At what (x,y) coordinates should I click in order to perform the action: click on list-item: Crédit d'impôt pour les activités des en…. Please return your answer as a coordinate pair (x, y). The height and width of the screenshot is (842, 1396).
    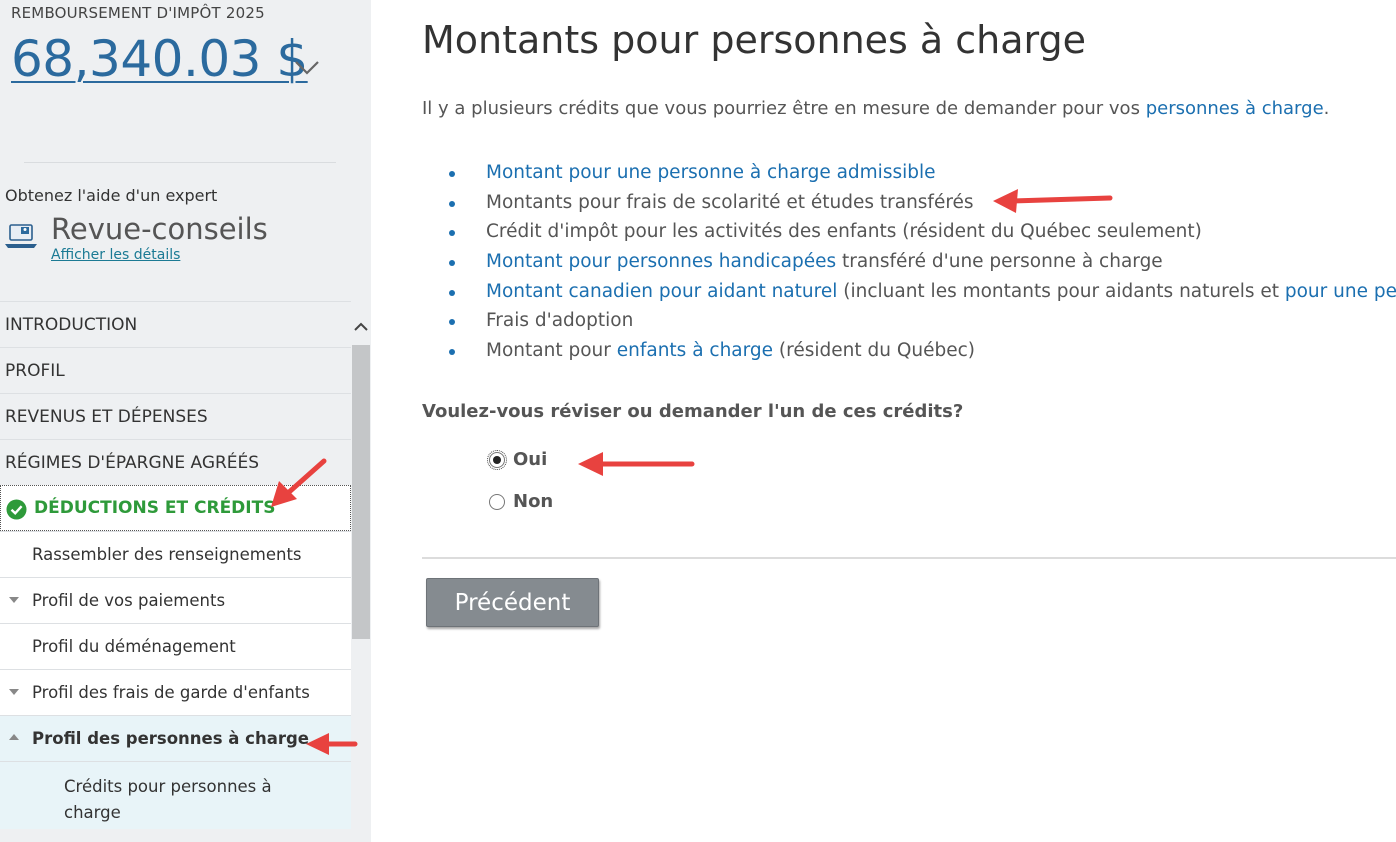
    Looking at the image, I should click on (909, 232).